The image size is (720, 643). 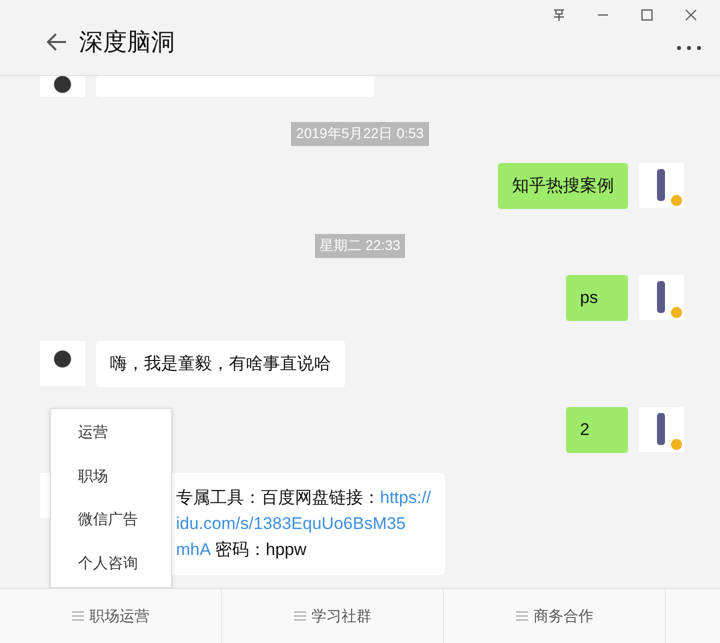 I want to click on menu-item: 职场, so click(x=111, y=476).